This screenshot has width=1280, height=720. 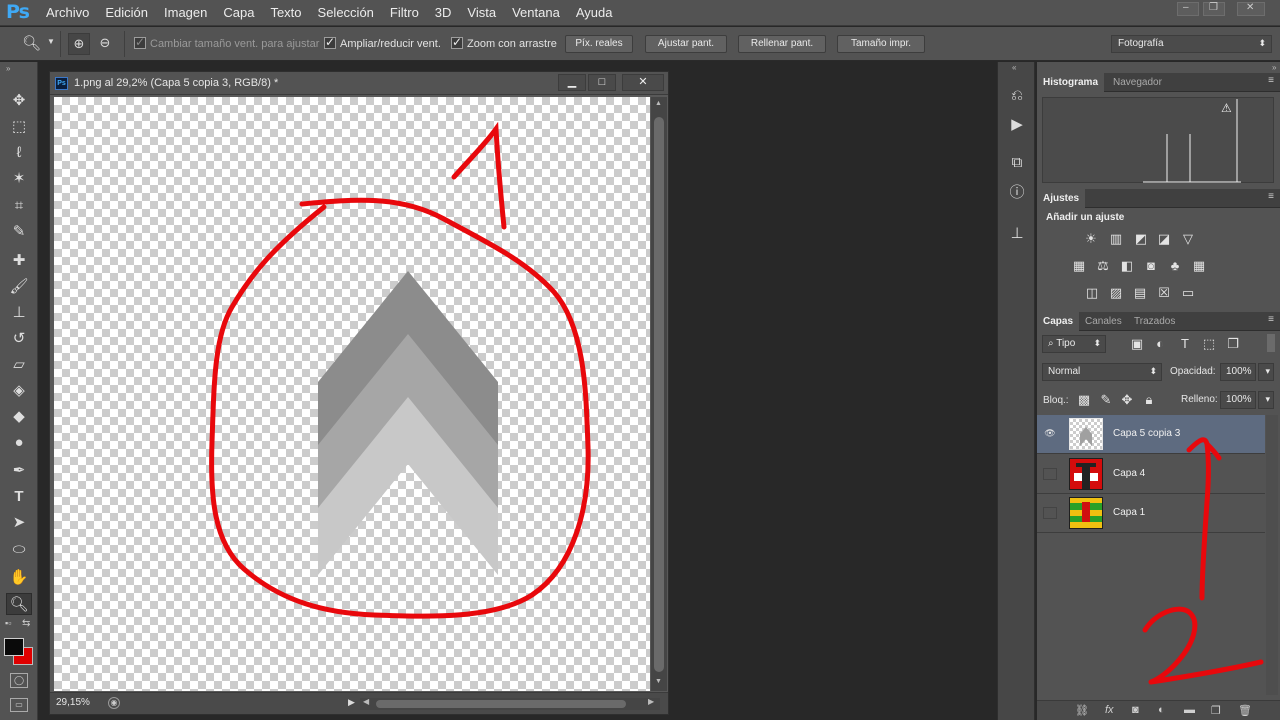 What do you see at coordinates (659, 394) in the screenshot?
I see `vertical-scrollbar: ▲ ▼` at bounding box center [659, 394].